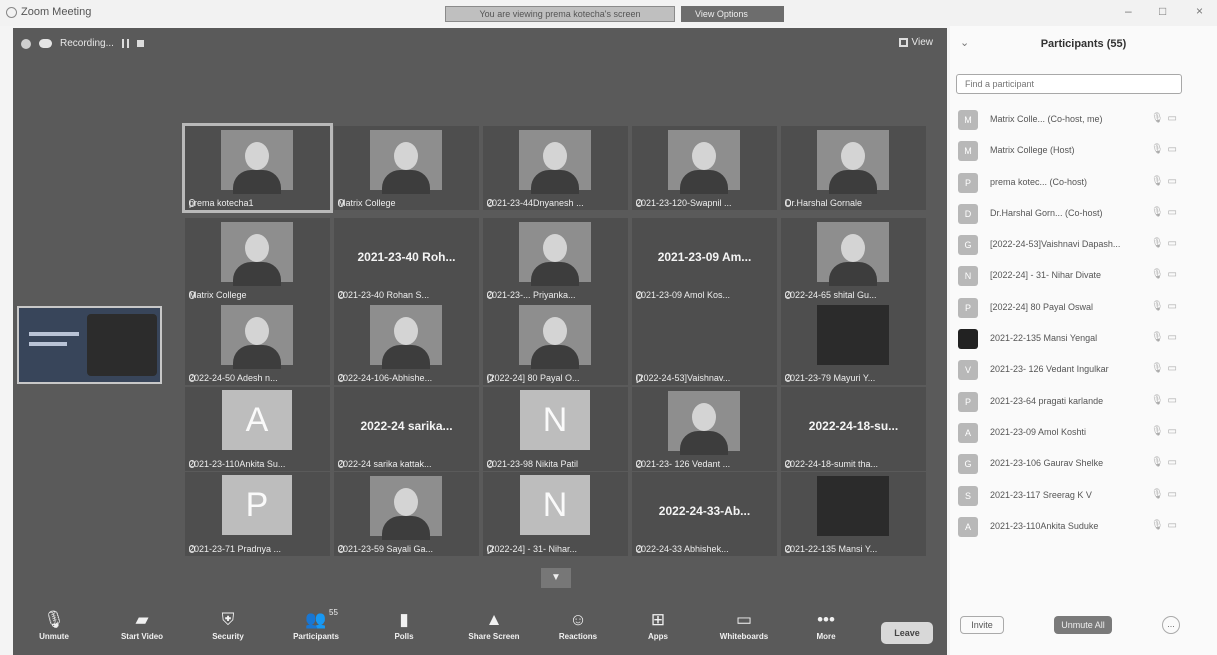 The height and width of the screenshot is (655, 1217). Describe the element at coordinates (1162, 11) in the screenshot. I see `maximize-icon: □` at that location.